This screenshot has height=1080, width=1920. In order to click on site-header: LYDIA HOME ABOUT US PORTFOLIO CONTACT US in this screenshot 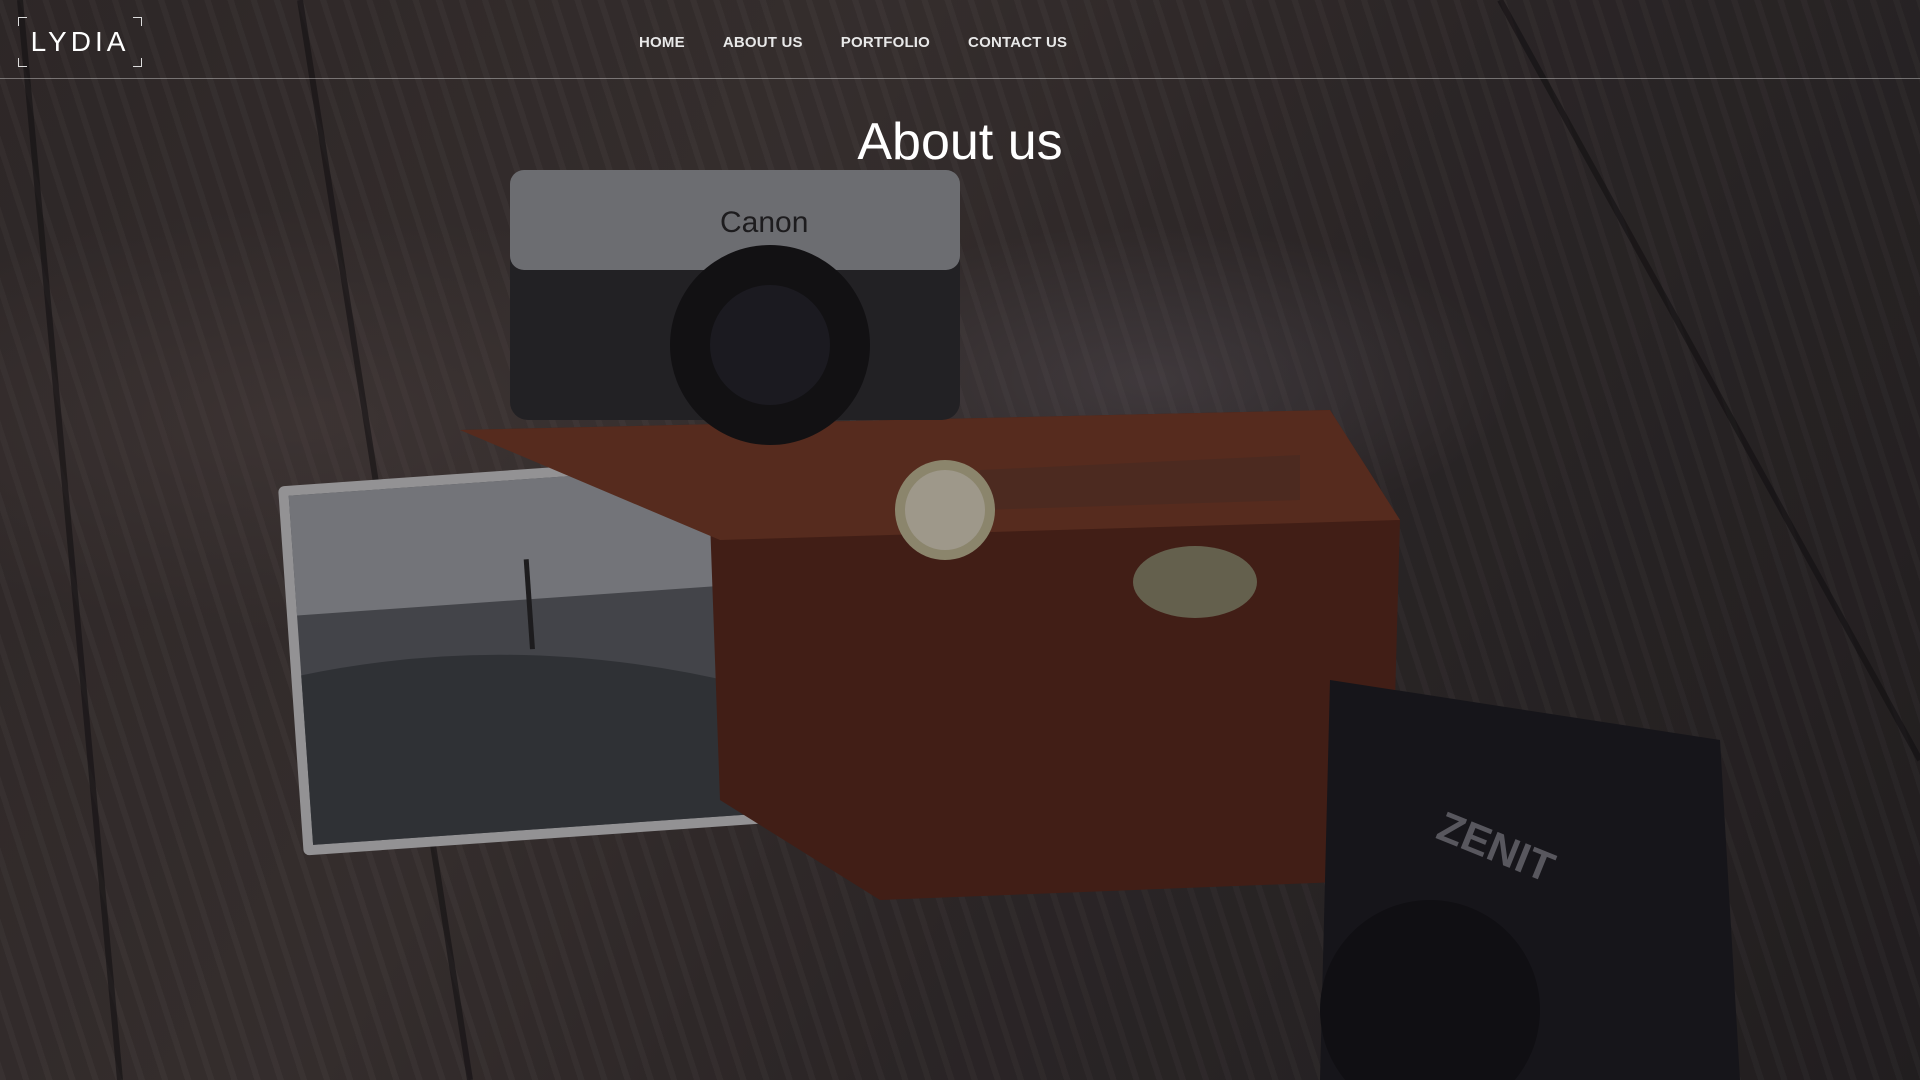, I will do `click(960, 39)`.